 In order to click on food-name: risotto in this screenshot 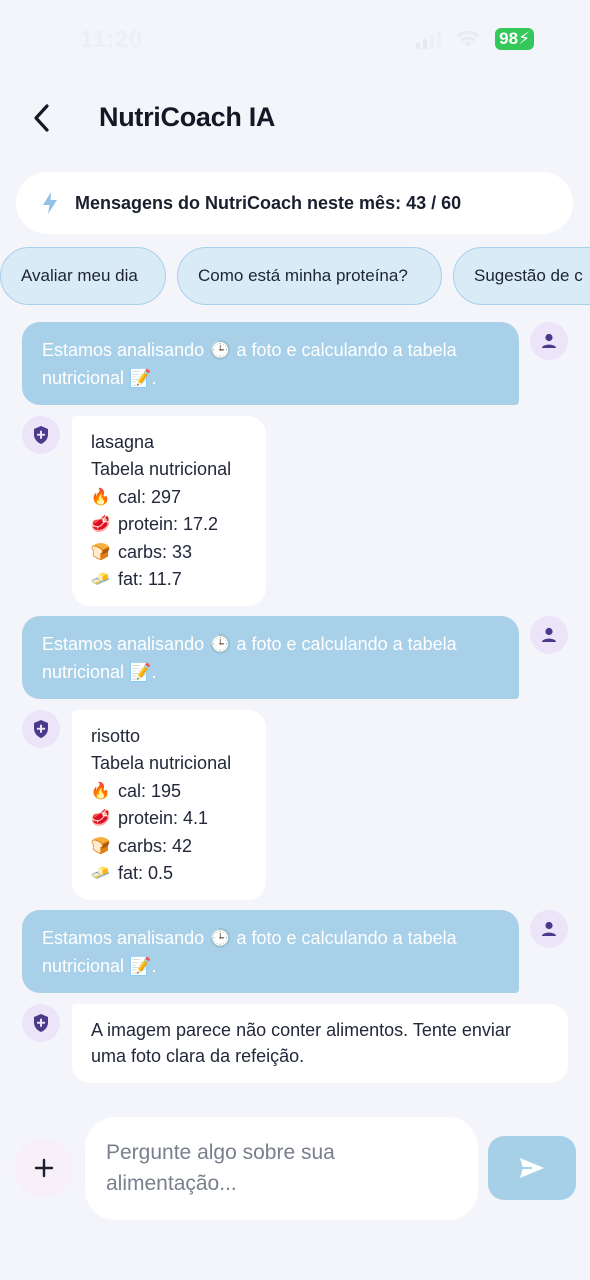, I will do `click(116, 736)`.